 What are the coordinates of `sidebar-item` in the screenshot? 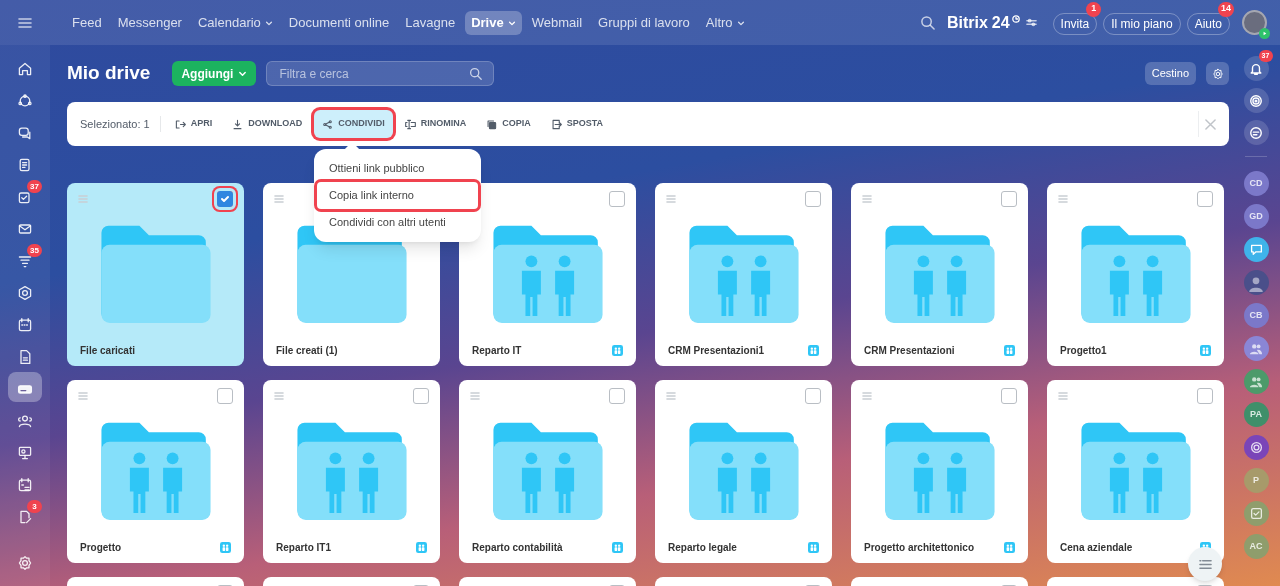 It's located at (25, 387).